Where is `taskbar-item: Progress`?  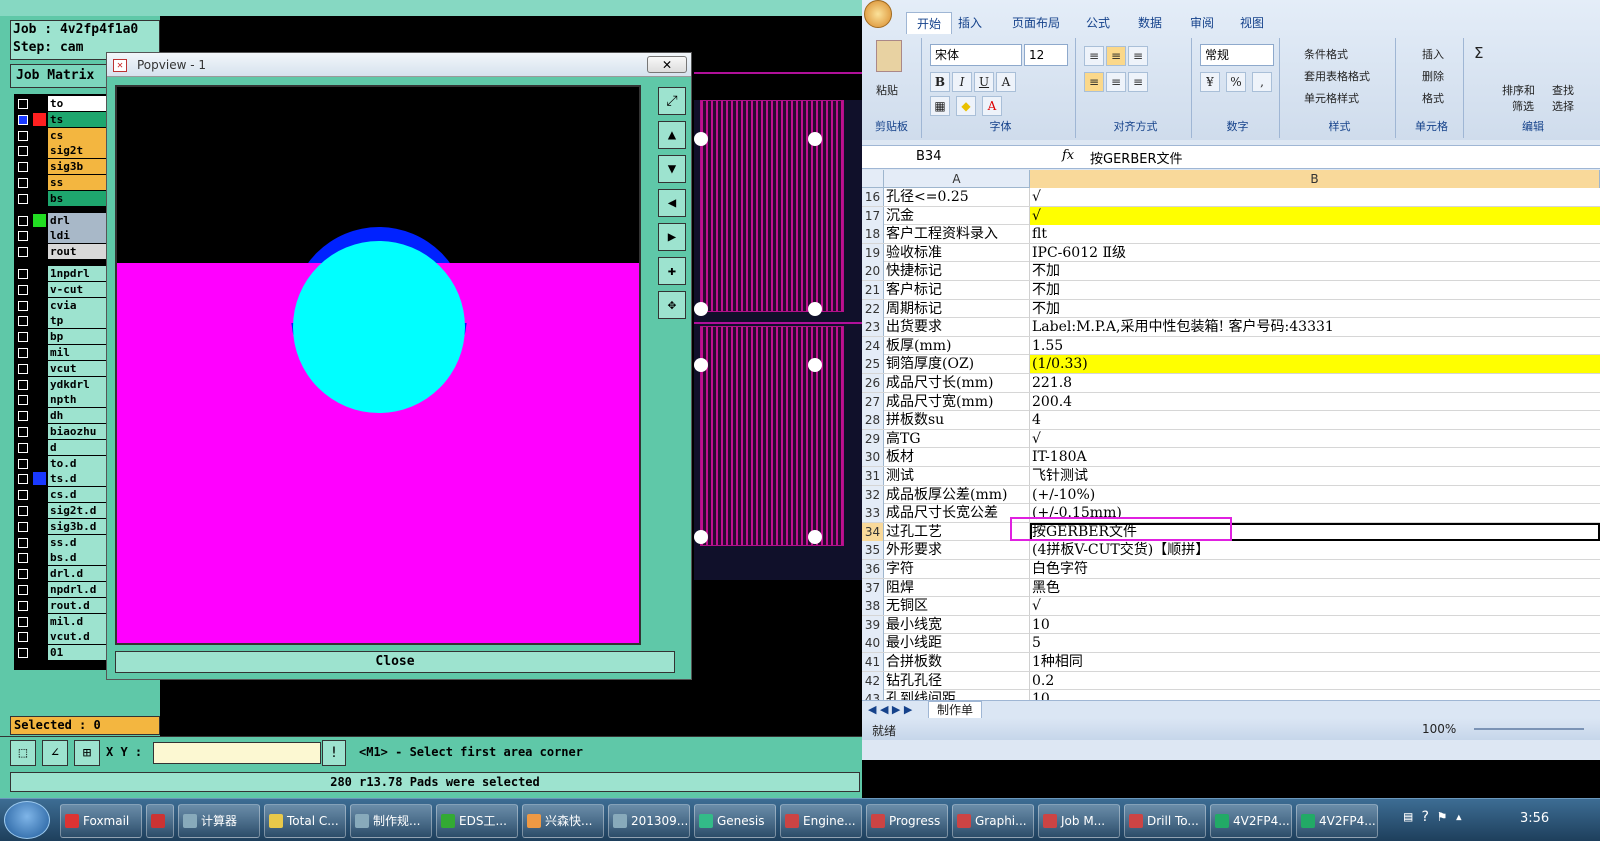 taskbar-item: Progress is located at coordinates (907, 821).